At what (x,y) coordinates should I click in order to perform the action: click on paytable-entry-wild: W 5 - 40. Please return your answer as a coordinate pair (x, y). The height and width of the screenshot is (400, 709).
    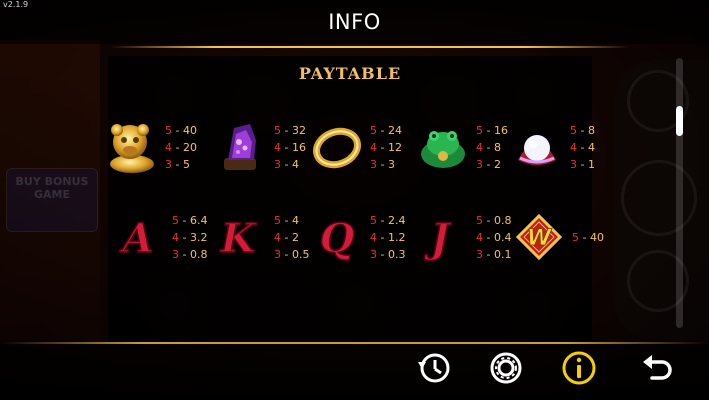
    Looking at the image, I should click on (571, 238).